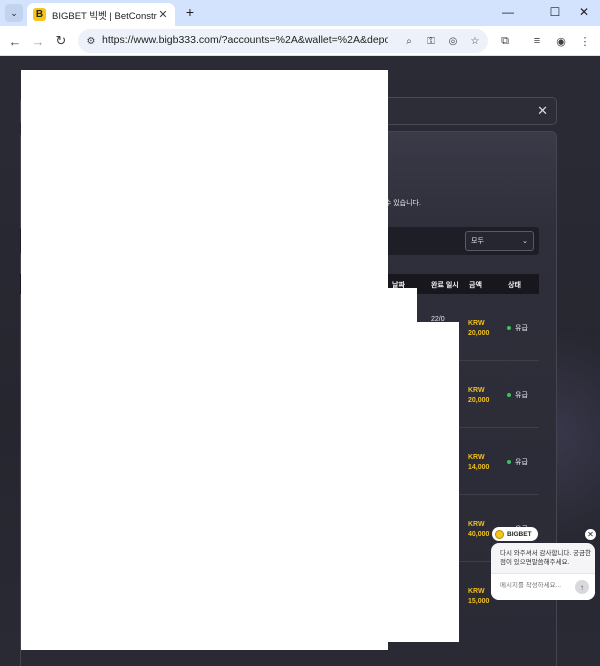 This screenshot has width=600, height=666. Describe the element at coordinates (475, 285) in the screenshot. I see `header-amount: 금액` at that location.